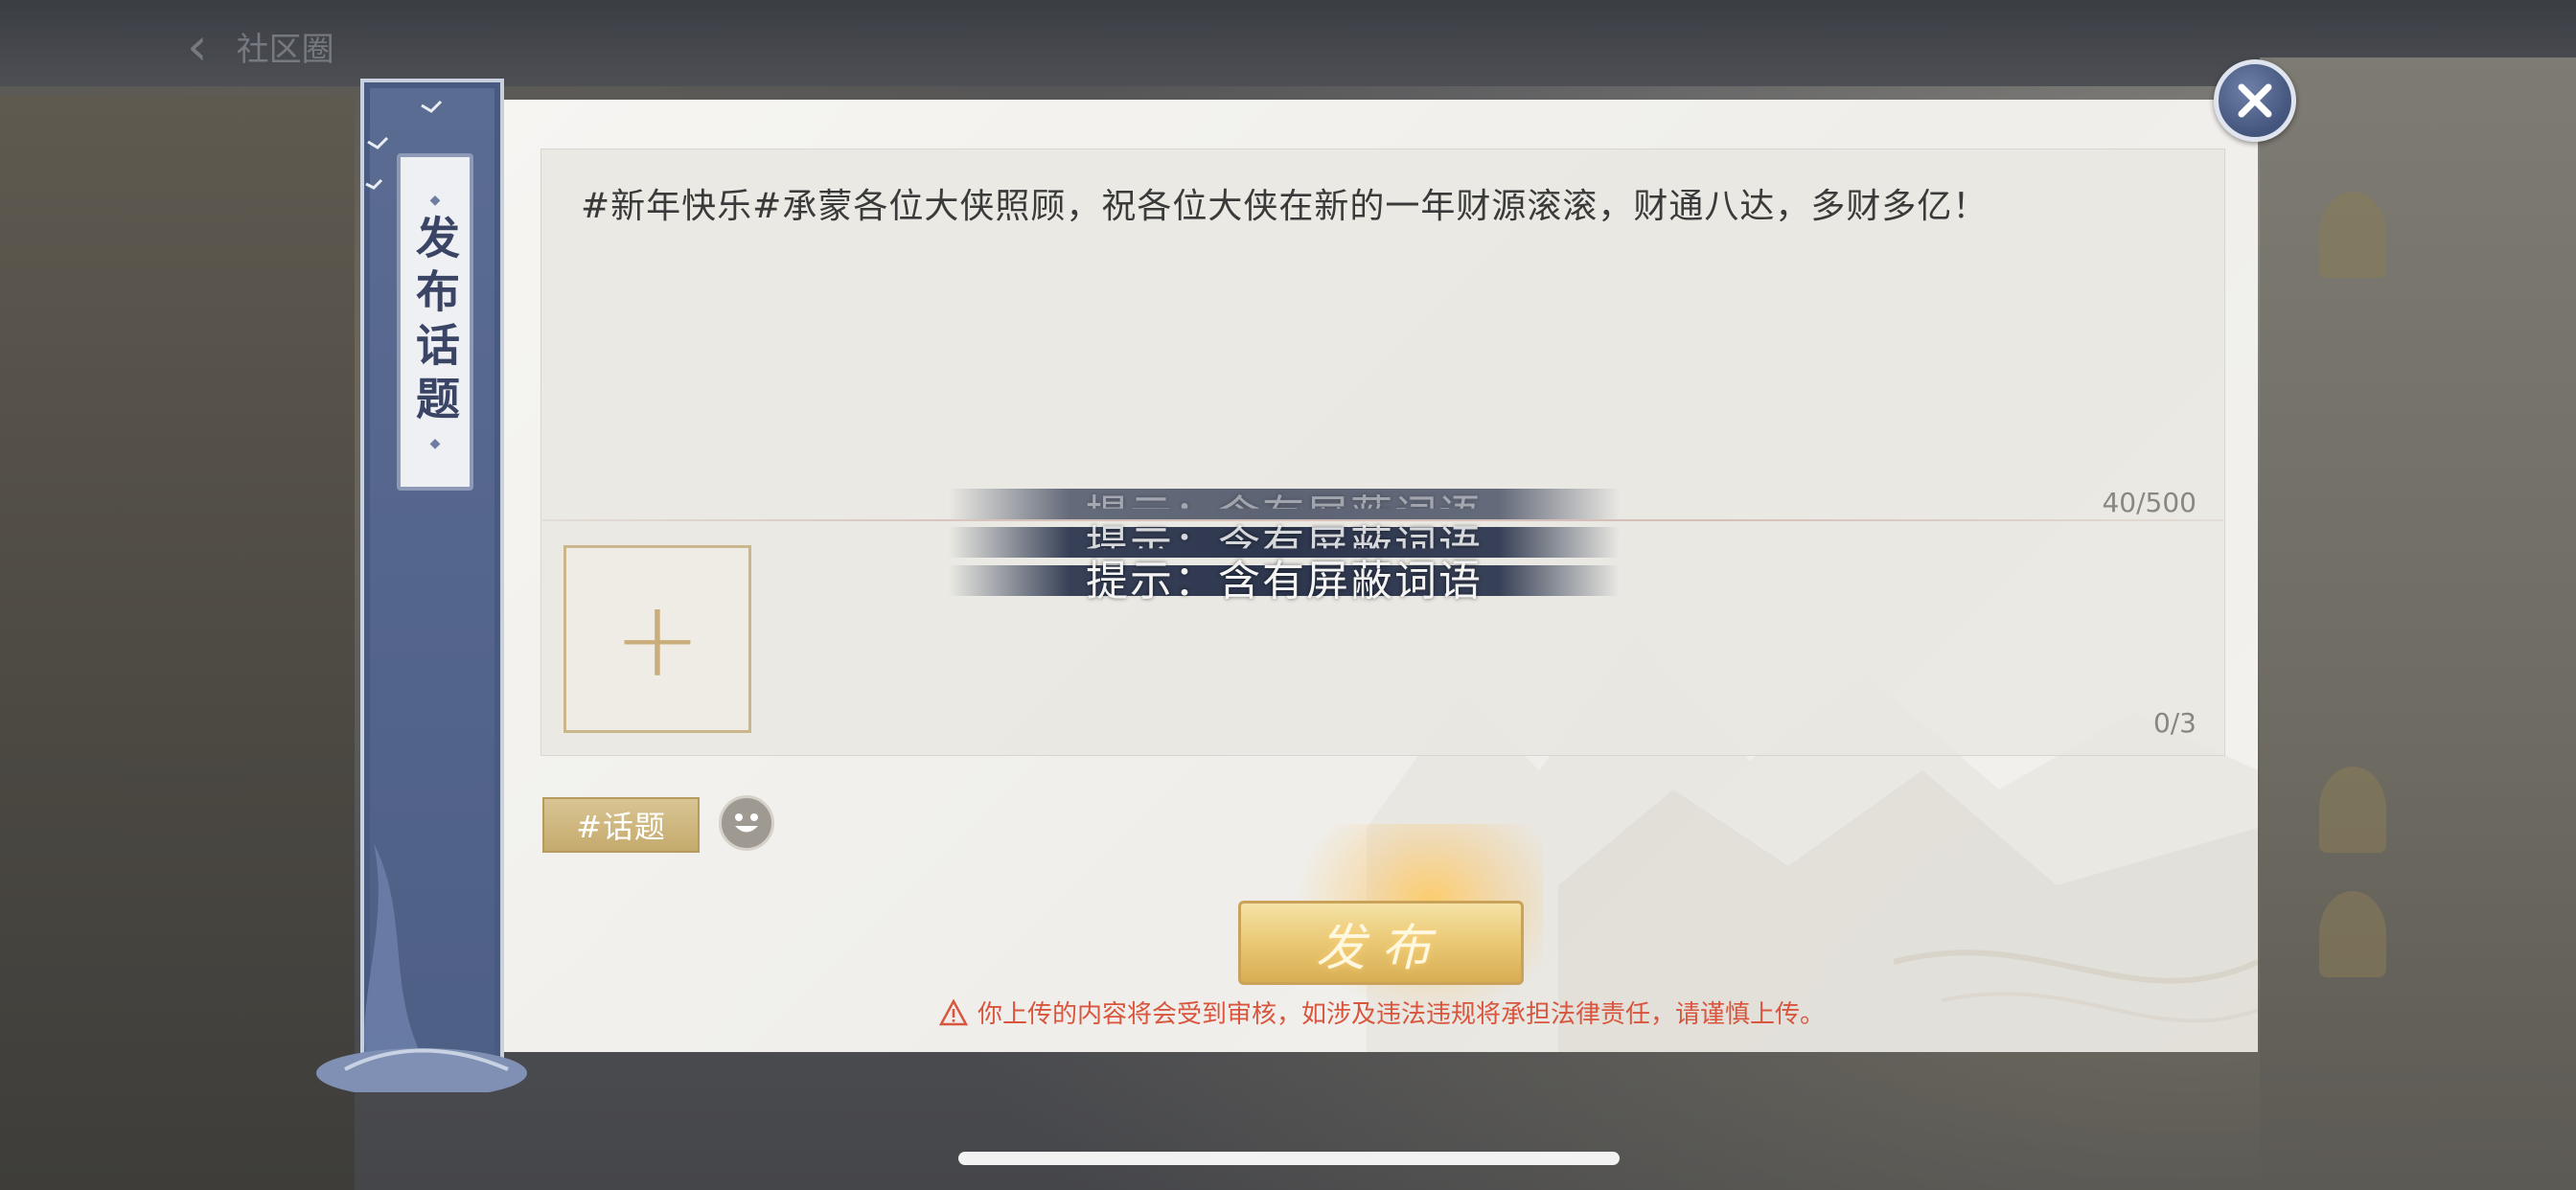 Image resolution: width=2576 pixels, height=1190 pixels. What do you see at coordinates (953, 1012) in the screenshot?
I see `warning-icon` at bounding box center [953, 1012].